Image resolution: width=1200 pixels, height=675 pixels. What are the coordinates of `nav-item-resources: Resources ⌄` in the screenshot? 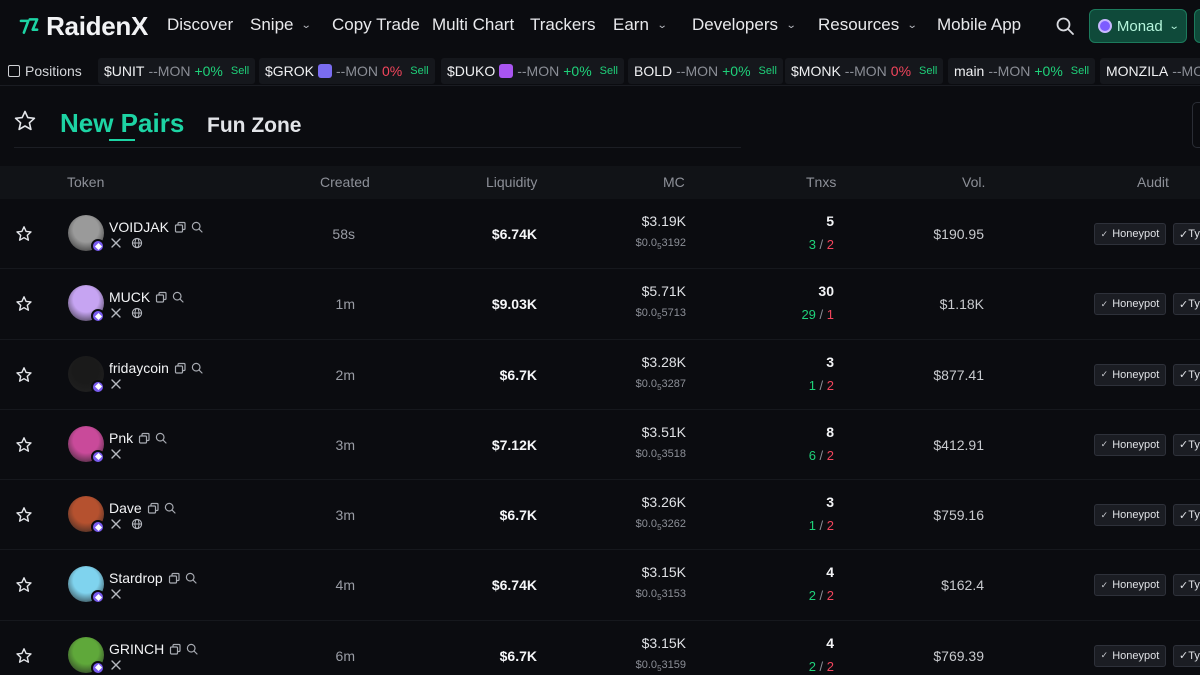 It's located at (868, 25).